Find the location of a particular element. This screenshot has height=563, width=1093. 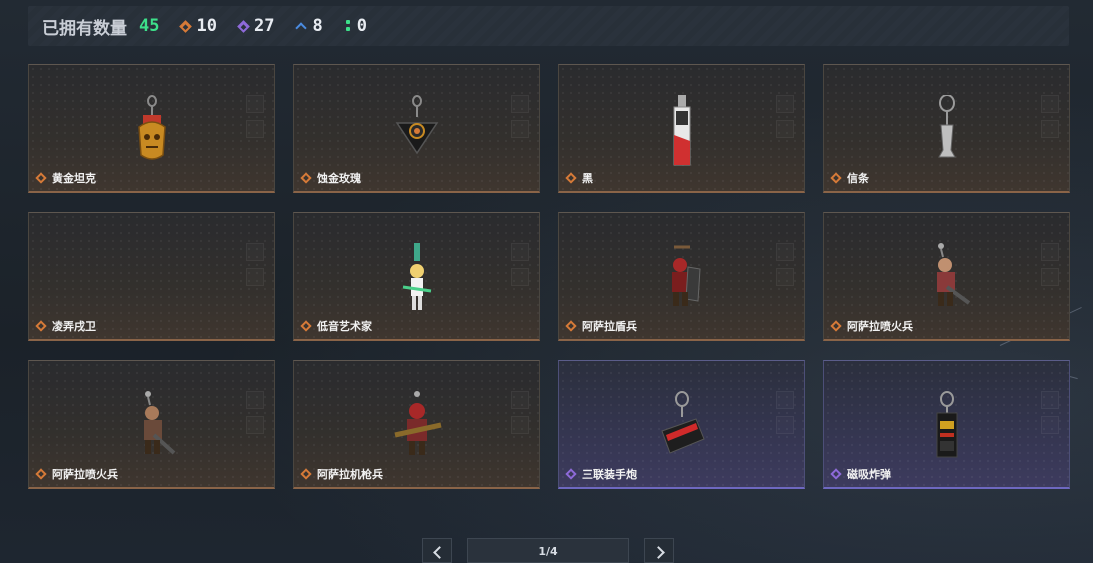

item-card: 阿萨拉盾兵 is located at coordinates (681, 276).